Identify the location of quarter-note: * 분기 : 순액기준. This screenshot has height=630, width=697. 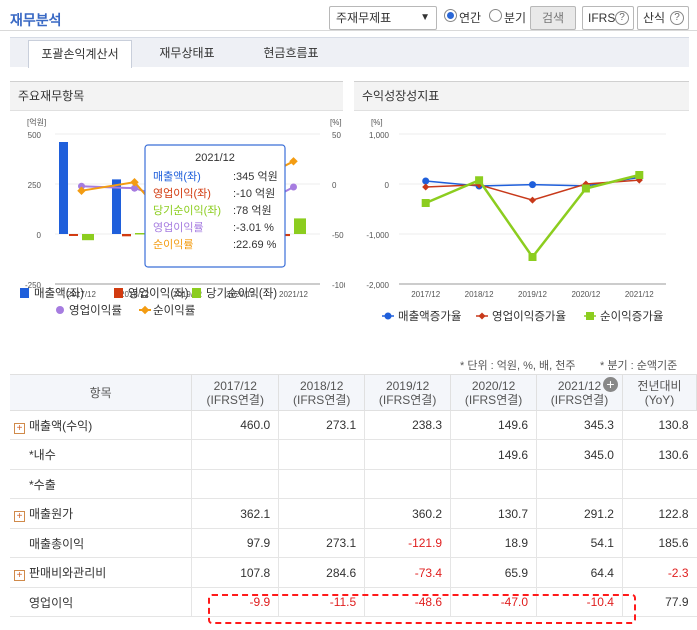
(639, 366).